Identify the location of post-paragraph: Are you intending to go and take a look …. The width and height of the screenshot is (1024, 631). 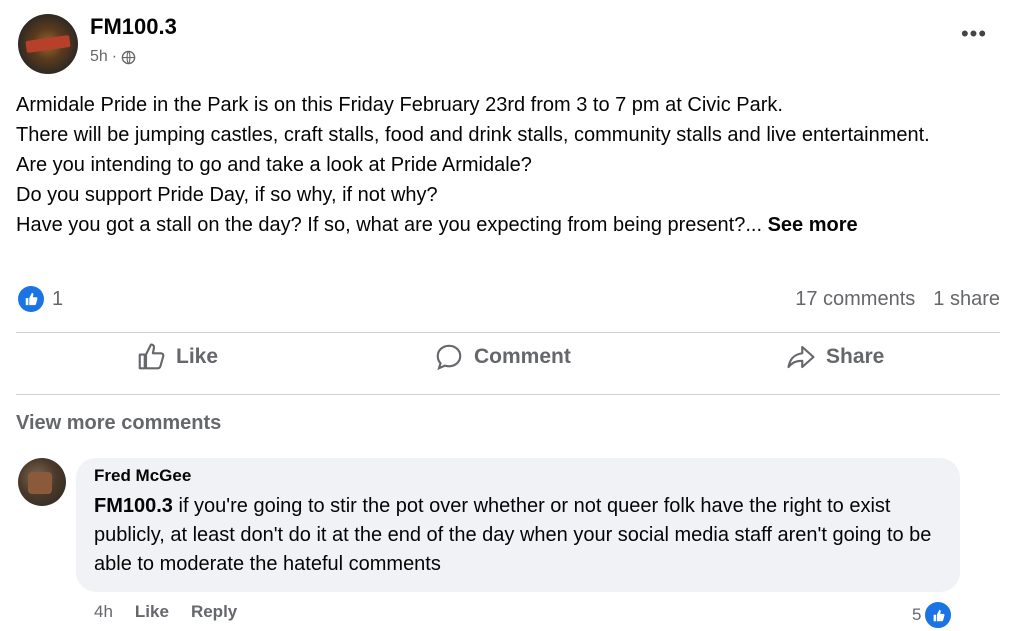
(274, 165).